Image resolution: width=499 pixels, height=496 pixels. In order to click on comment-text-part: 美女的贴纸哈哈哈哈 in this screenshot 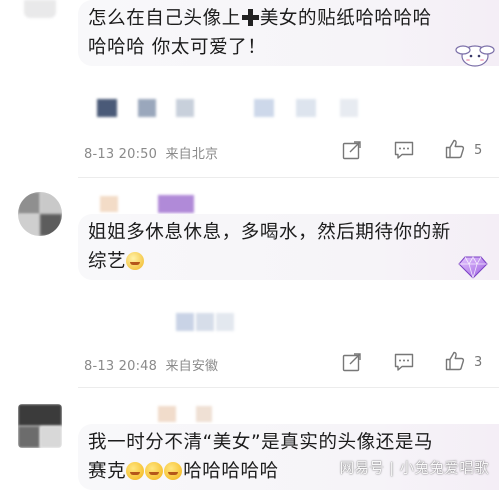, I will do `click(345, 18)`.